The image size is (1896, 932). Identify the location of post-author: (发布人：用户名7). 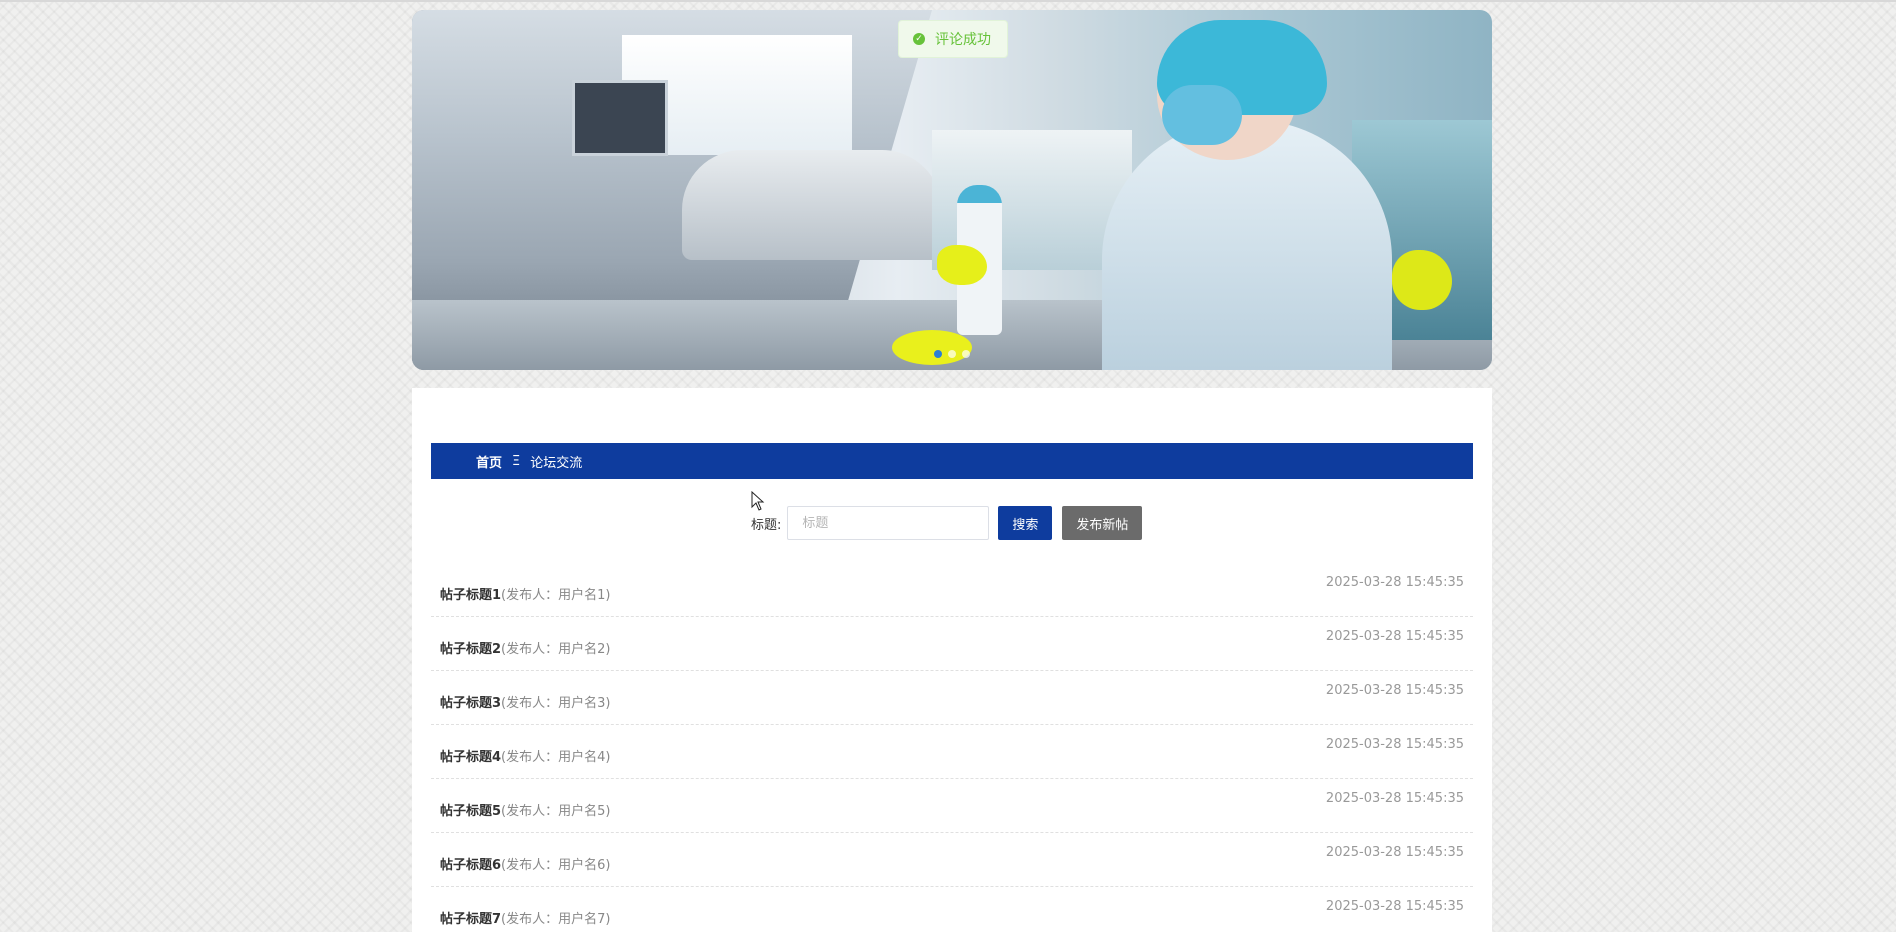
(556, 919).